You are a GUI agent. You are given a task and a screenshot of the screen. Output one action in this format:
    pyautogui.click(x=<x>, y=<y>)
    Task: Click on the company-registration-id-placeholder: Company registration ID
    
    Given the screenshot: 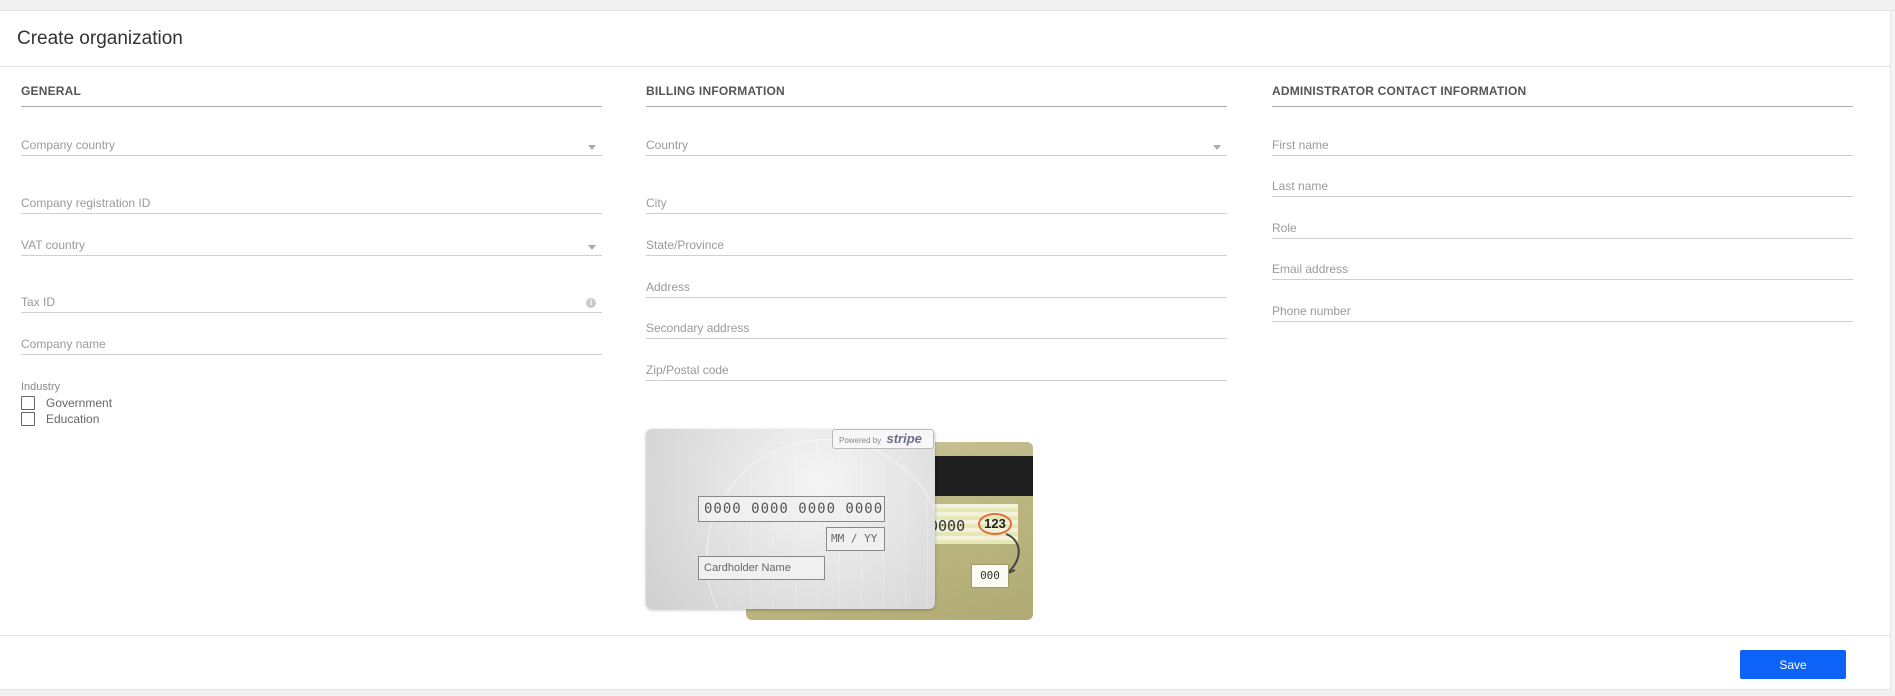 What is the action you would take?
    pyautogui.click(x=86, y=203)
    